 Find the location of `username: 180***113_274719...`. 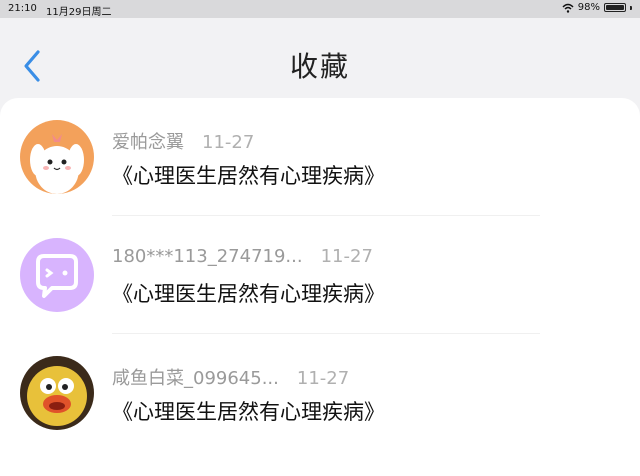

username: 180***113_274719... is located at coordinates (207, 256).